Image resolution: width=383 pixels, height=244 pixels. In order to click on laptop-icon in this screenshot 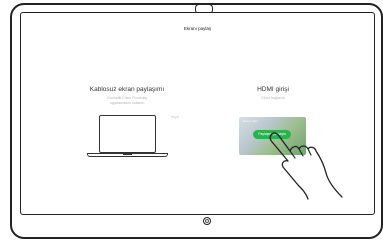, I will do `click(127, 140)`.